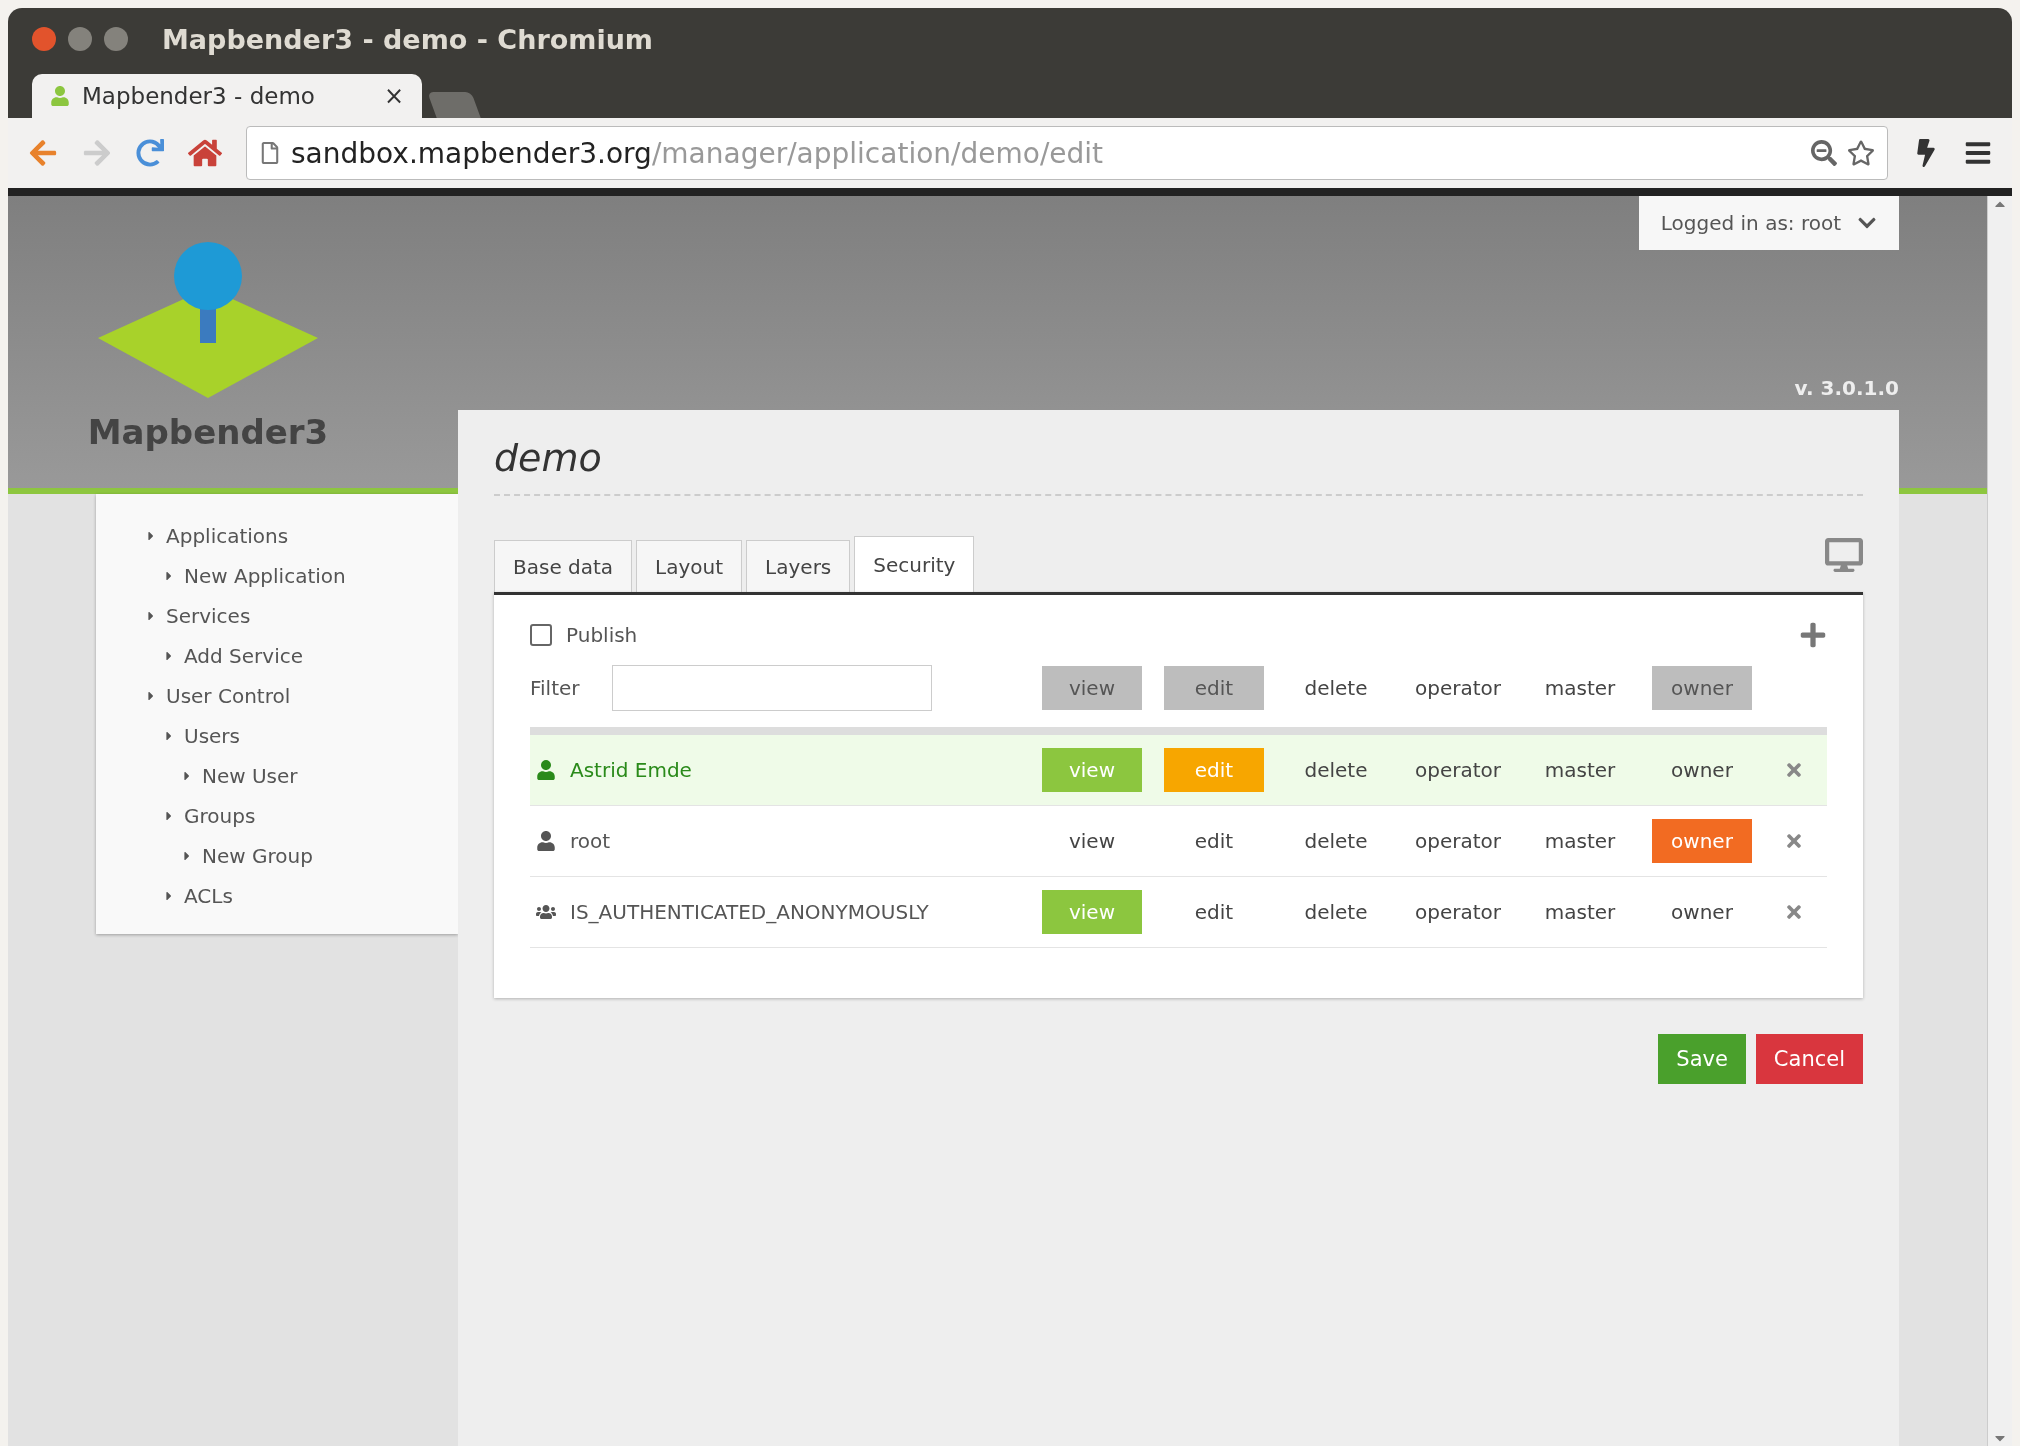  What do you see at coordinates (277, 616) in the screenshot?
I see `sidebar-link: Services` at bounding box center [277, 616].